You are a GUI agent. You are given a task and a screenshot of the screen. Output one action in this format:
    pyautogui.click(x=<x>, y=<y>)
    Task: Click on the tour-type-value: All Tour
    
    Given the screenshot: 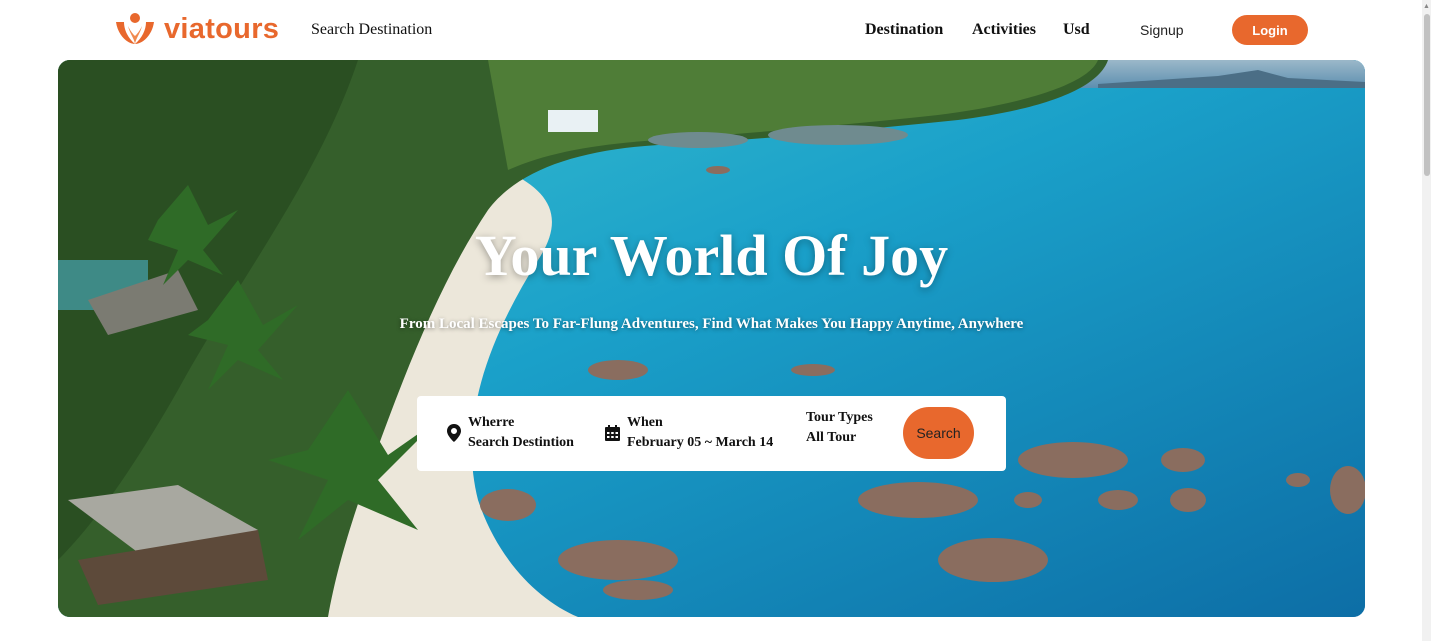 What is the action you would take?
    pyautogui.click(x=831, y=437)
    